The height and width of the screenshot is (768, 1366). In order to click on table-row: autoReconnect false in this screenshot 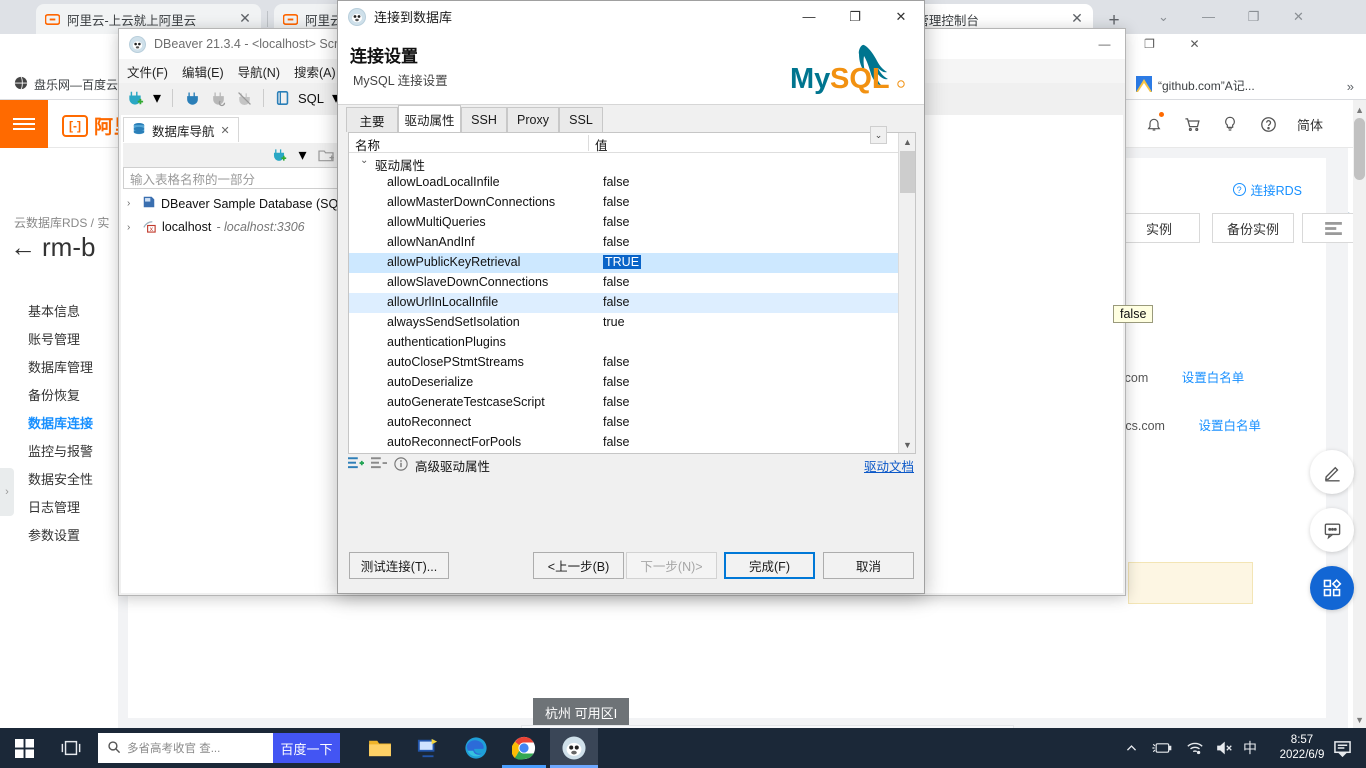, I will do `click(623, 423)`.